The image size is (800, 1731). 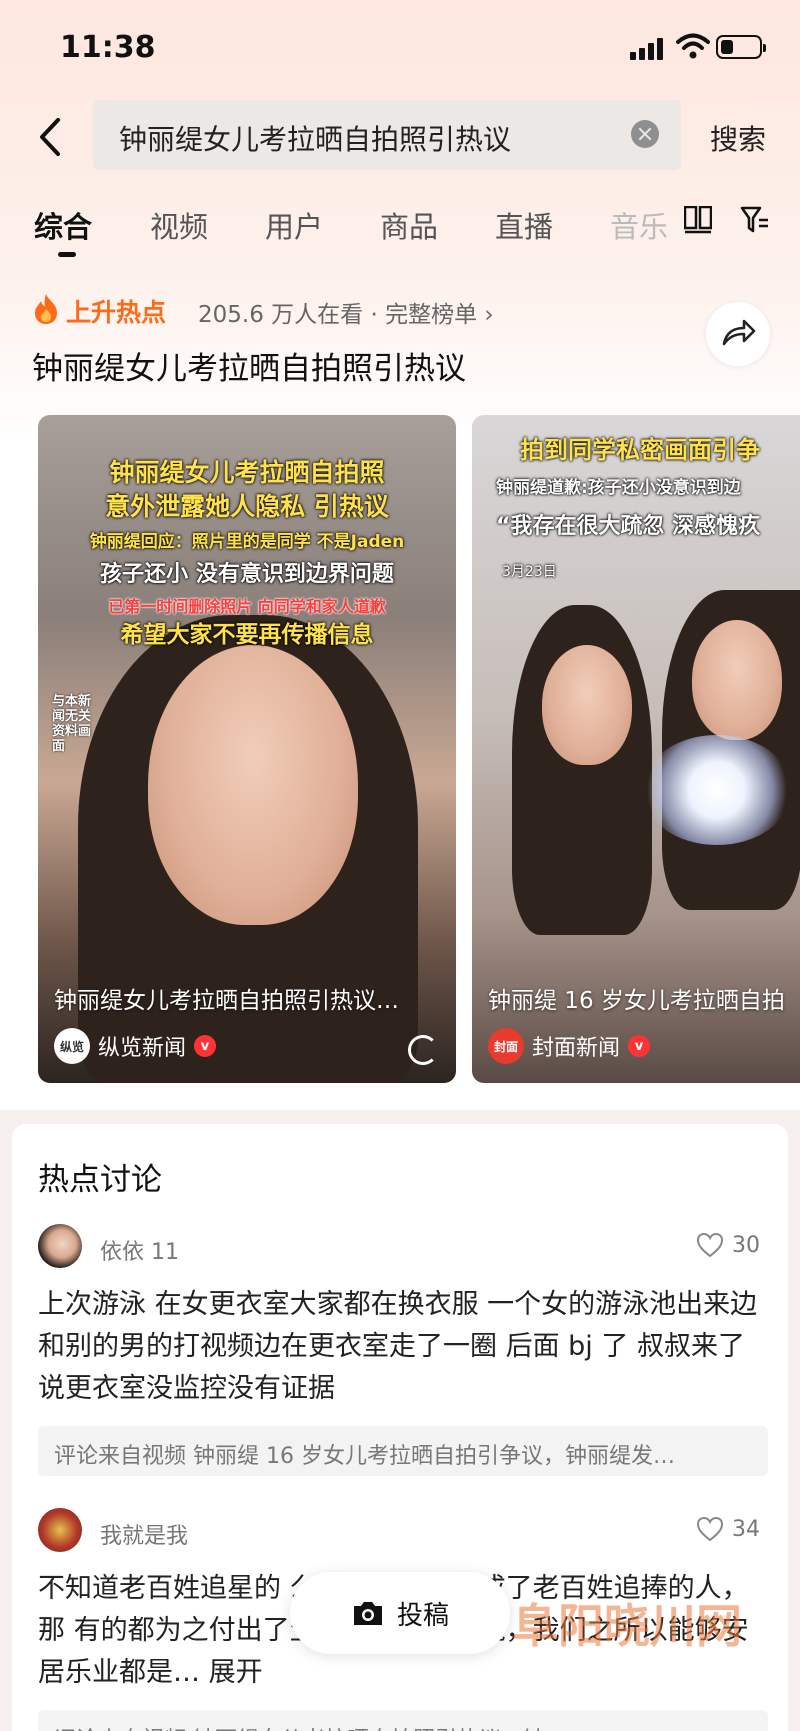 I want to click on source-name: 封面新闻, so click(x=576, y=1048).